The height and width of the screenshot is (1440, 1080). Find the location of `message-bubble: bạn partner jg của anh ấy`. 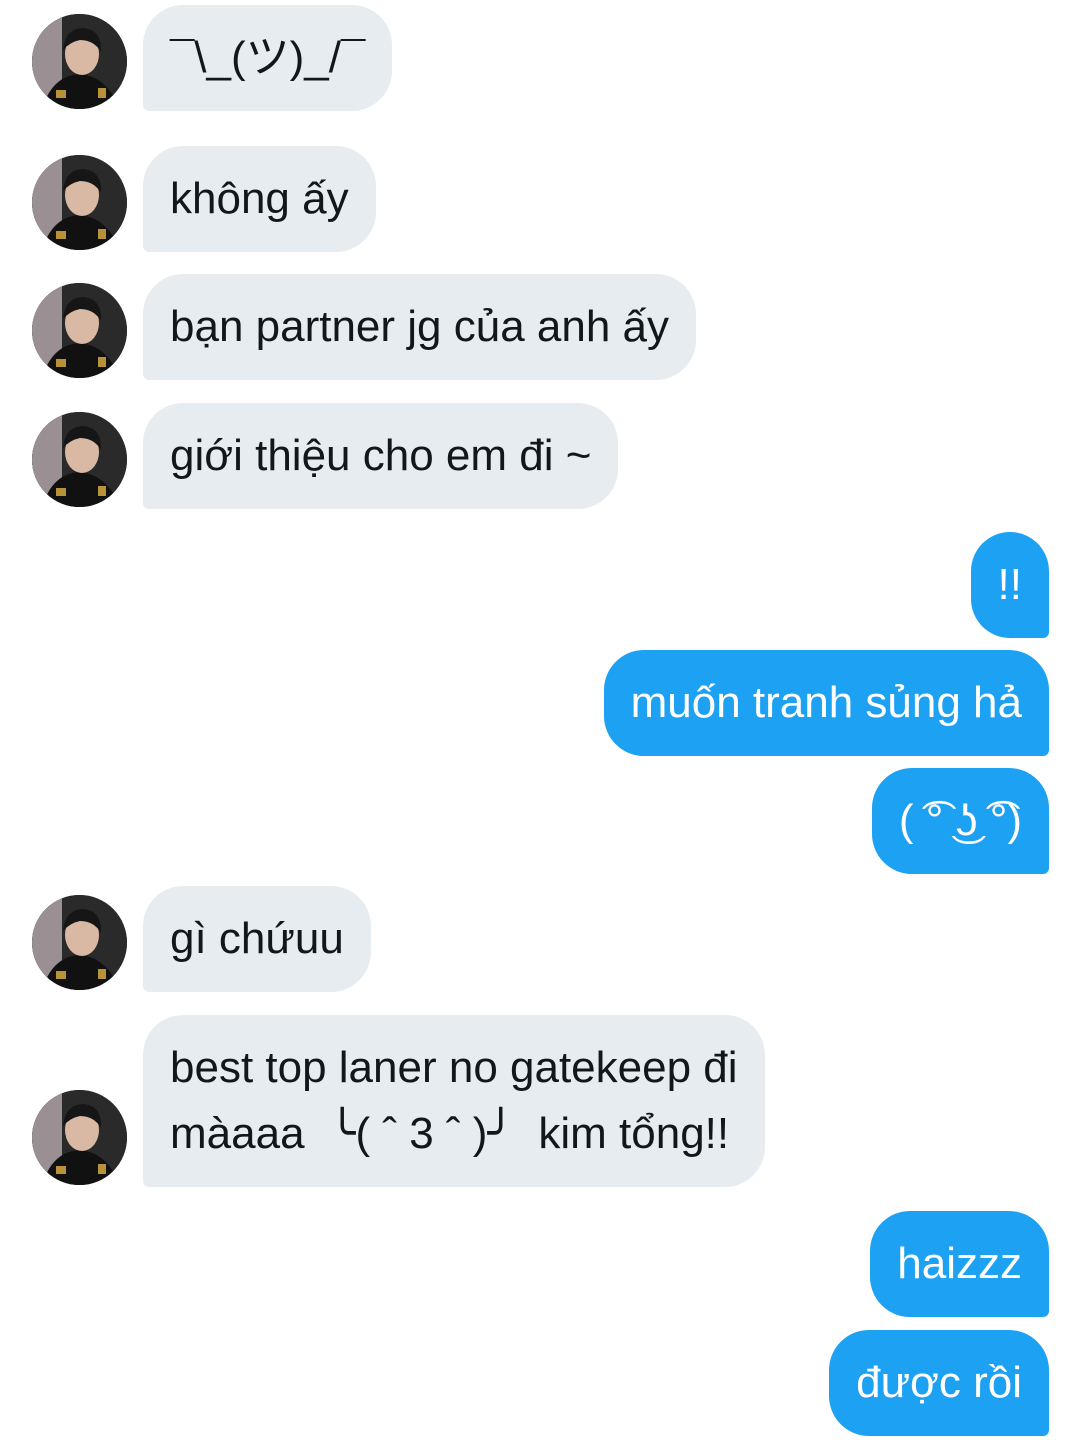

message-bubble: bạn partner jg của anh ấy is located at coordinates (420, 327).